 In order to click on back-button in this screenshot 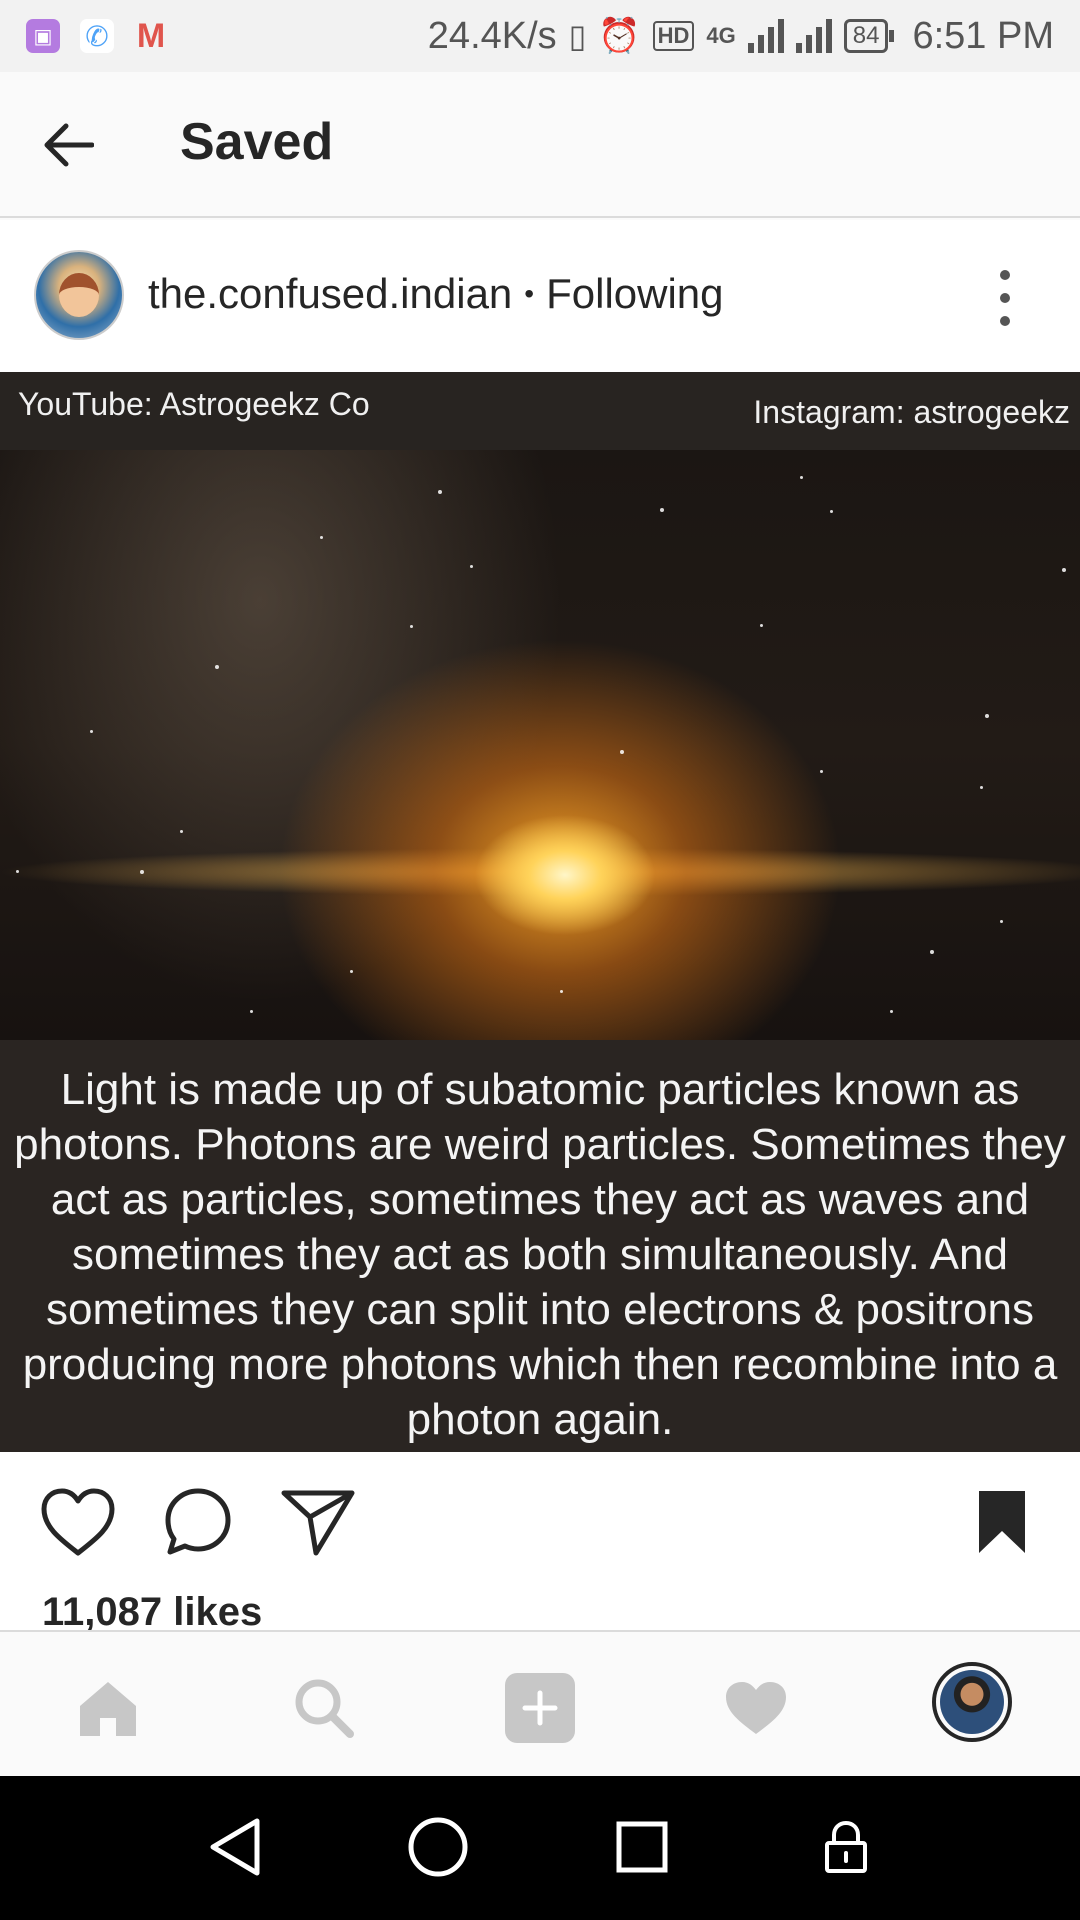, I will do `click(68, 145)`.